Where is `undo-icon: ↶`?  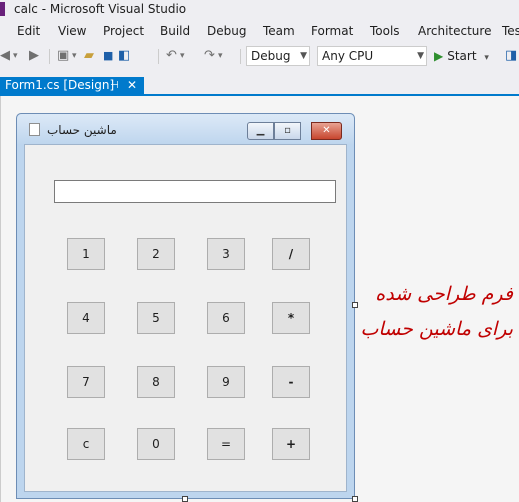 undo-icon: ↶ is located at coordinates (171, 56).